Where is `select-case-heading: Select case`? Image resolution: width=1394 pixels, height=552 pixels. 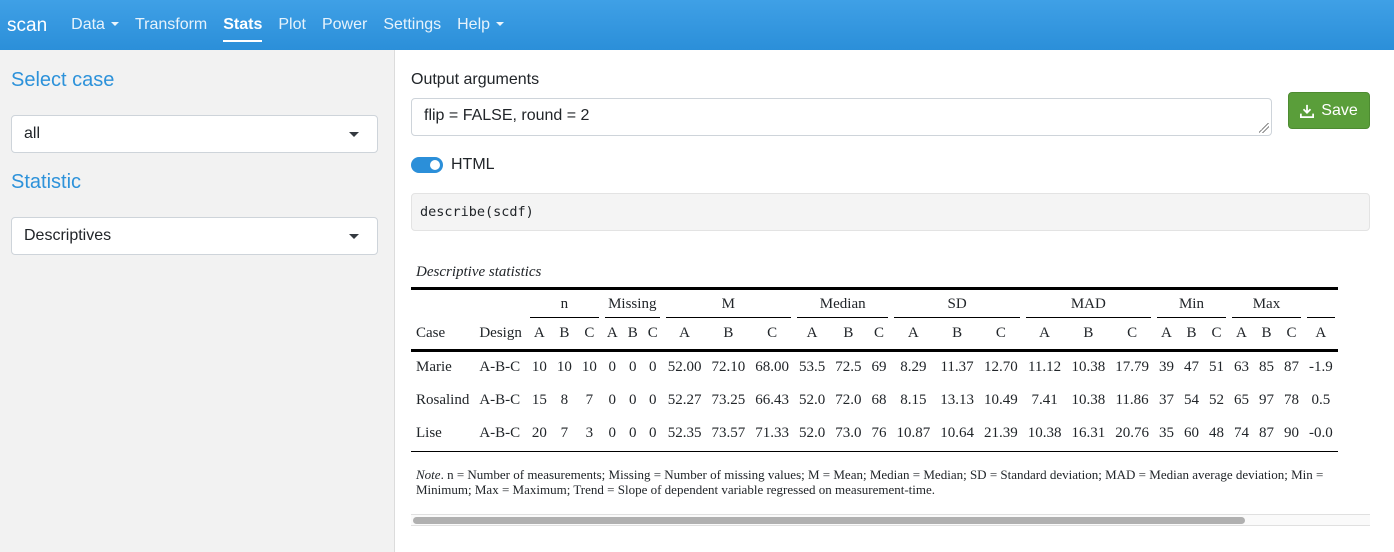 select-case-heading: Select case is located at coordinates (63, 80).